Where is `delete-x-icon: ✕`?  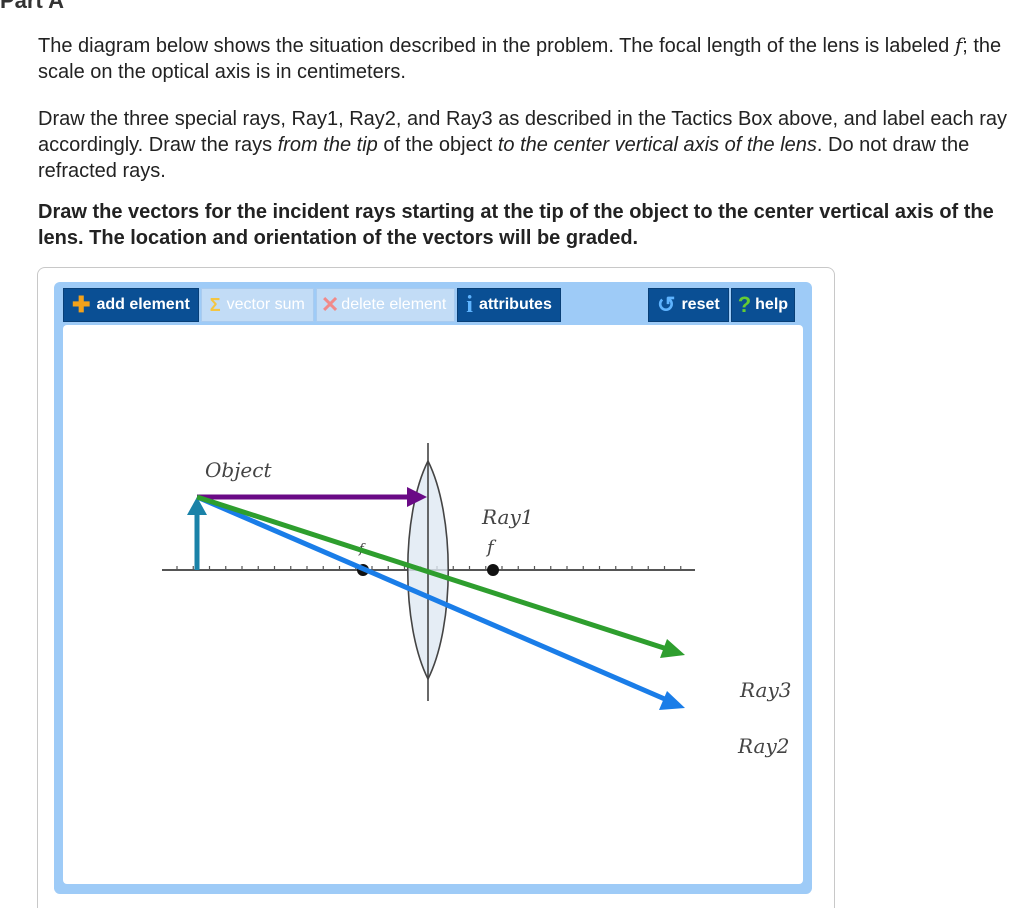 delete-x-icon: ✕ is located at coordinates (330, 304).